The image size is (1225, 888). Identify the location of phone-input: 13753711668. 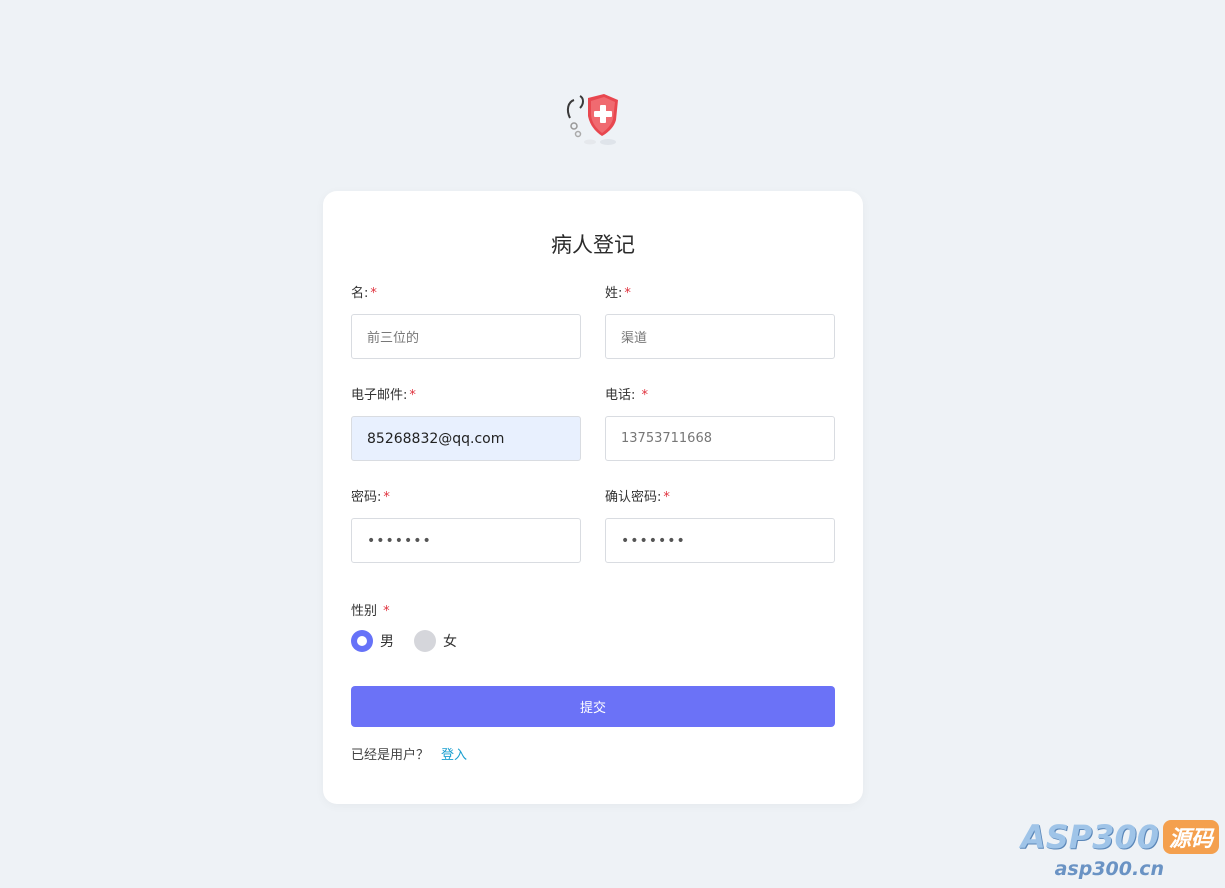
(720, 438).